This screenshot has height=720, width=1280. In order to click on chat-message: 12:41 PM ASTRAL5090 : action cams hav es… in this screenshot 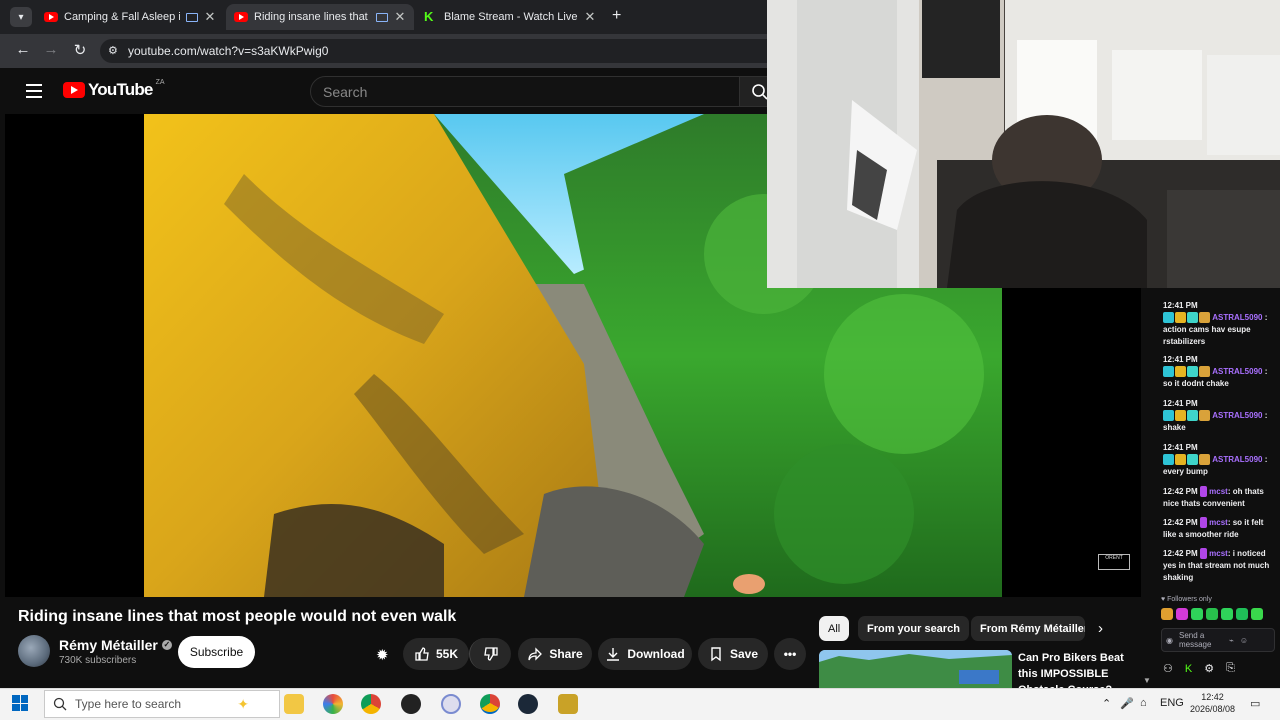, I will do `click(1219, 324)`.